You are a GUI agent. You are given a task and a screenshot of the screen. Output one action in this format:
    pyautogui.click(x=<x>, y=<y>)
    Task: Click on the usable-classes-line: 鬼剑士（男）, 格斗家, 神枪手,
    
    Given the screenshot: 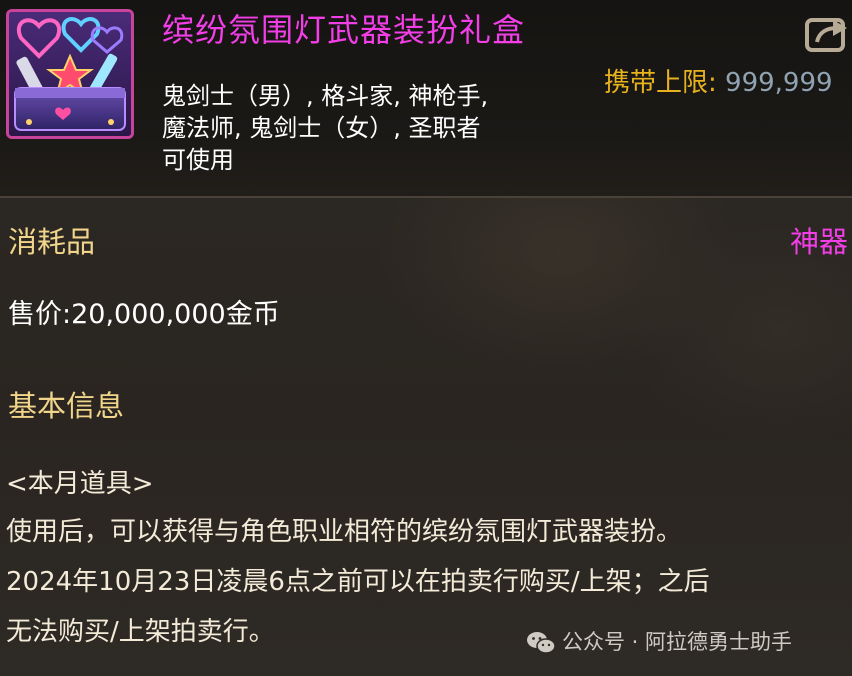 What is the action you would take?
    pyautogui.click(x=325, y=96)
    